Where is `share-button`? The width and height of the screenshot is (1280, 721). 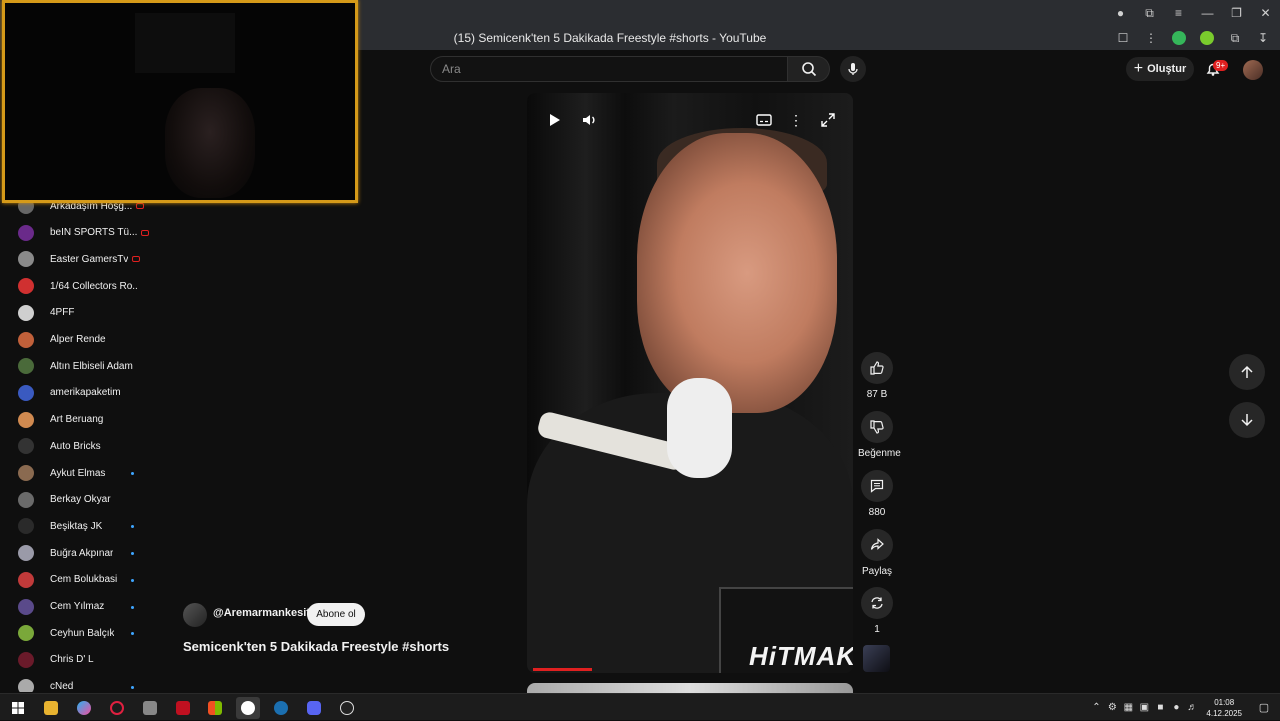 share-button is located at coordinates (877, 545).